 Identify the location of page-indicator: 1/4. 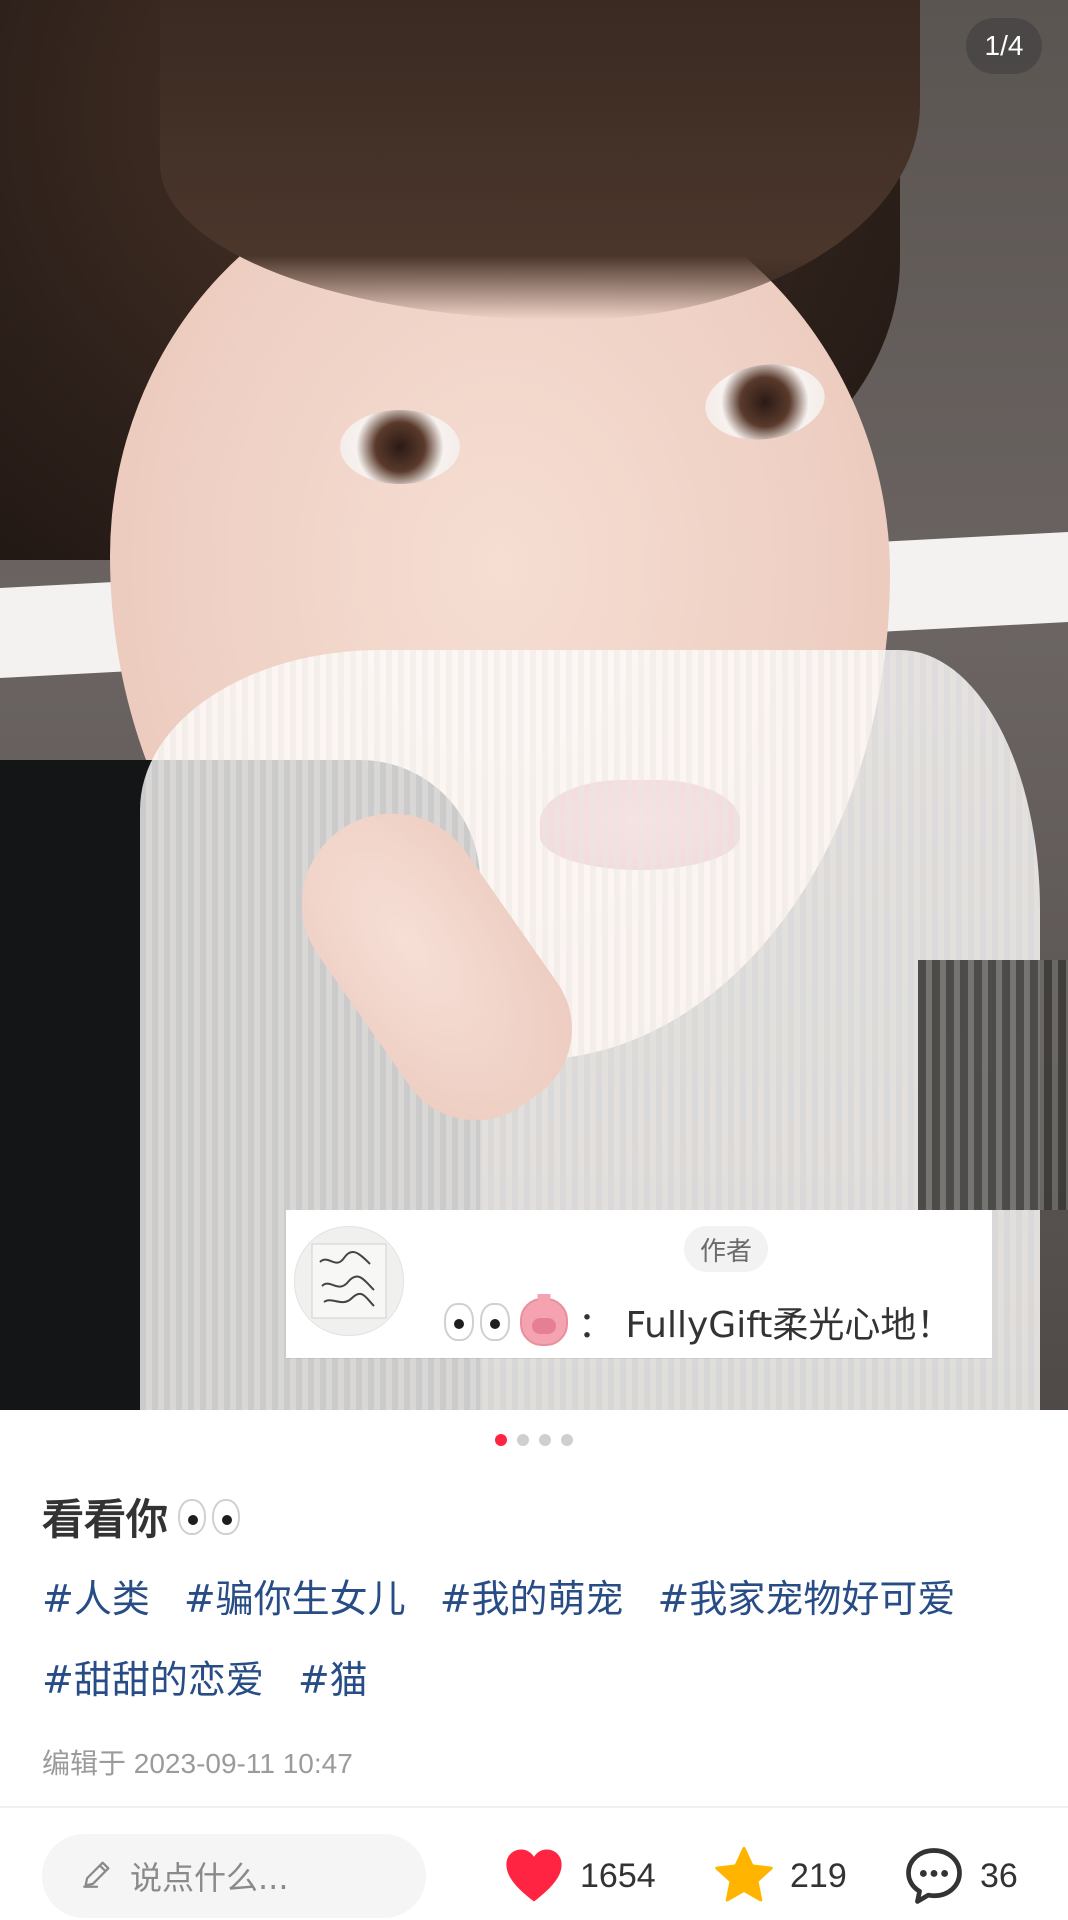
(1004, 46).